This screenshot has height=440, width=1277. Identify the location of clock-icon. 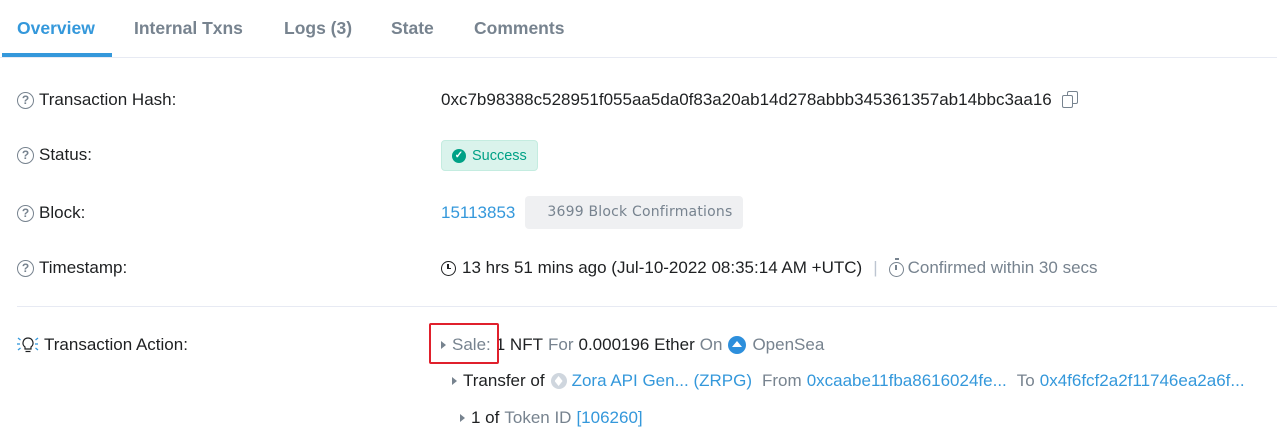
(448, 268).